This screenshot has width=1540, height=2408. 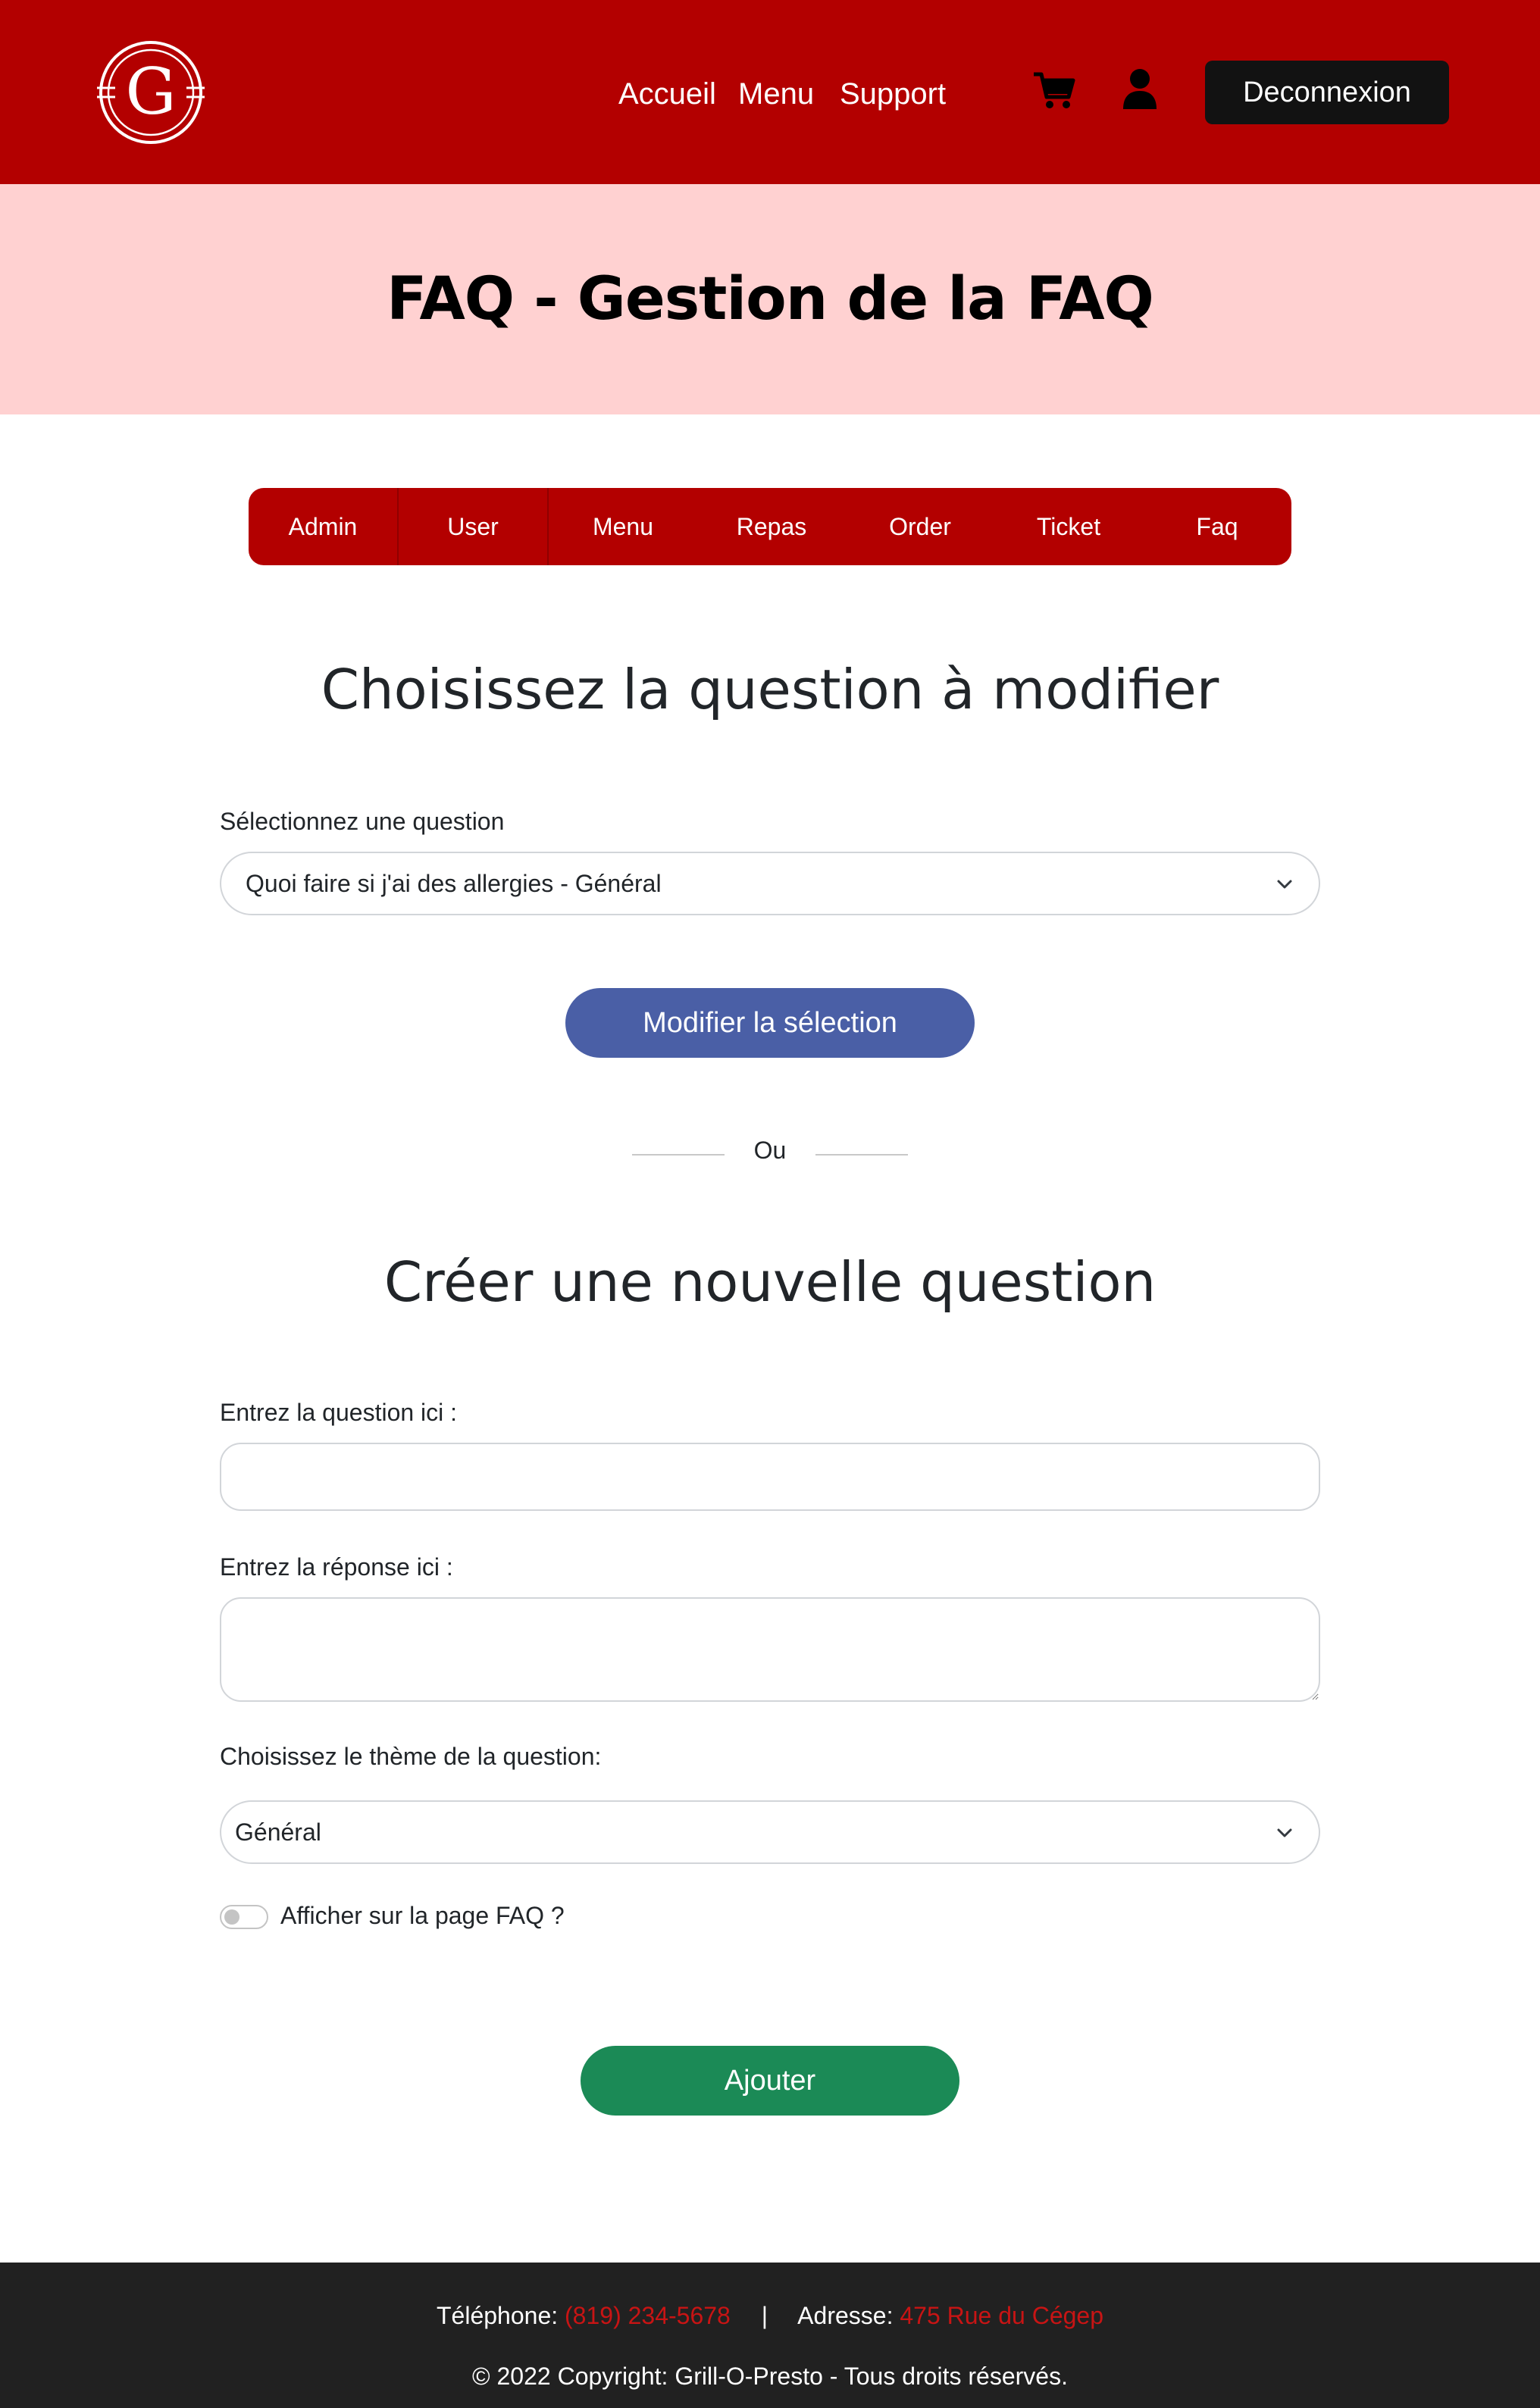 What do you see at coordinates (422, 1915) in the screenshot?
I see `show-on-faq-label: Afficher sur la page FAQ ?` at bounding box center [422, 1915].